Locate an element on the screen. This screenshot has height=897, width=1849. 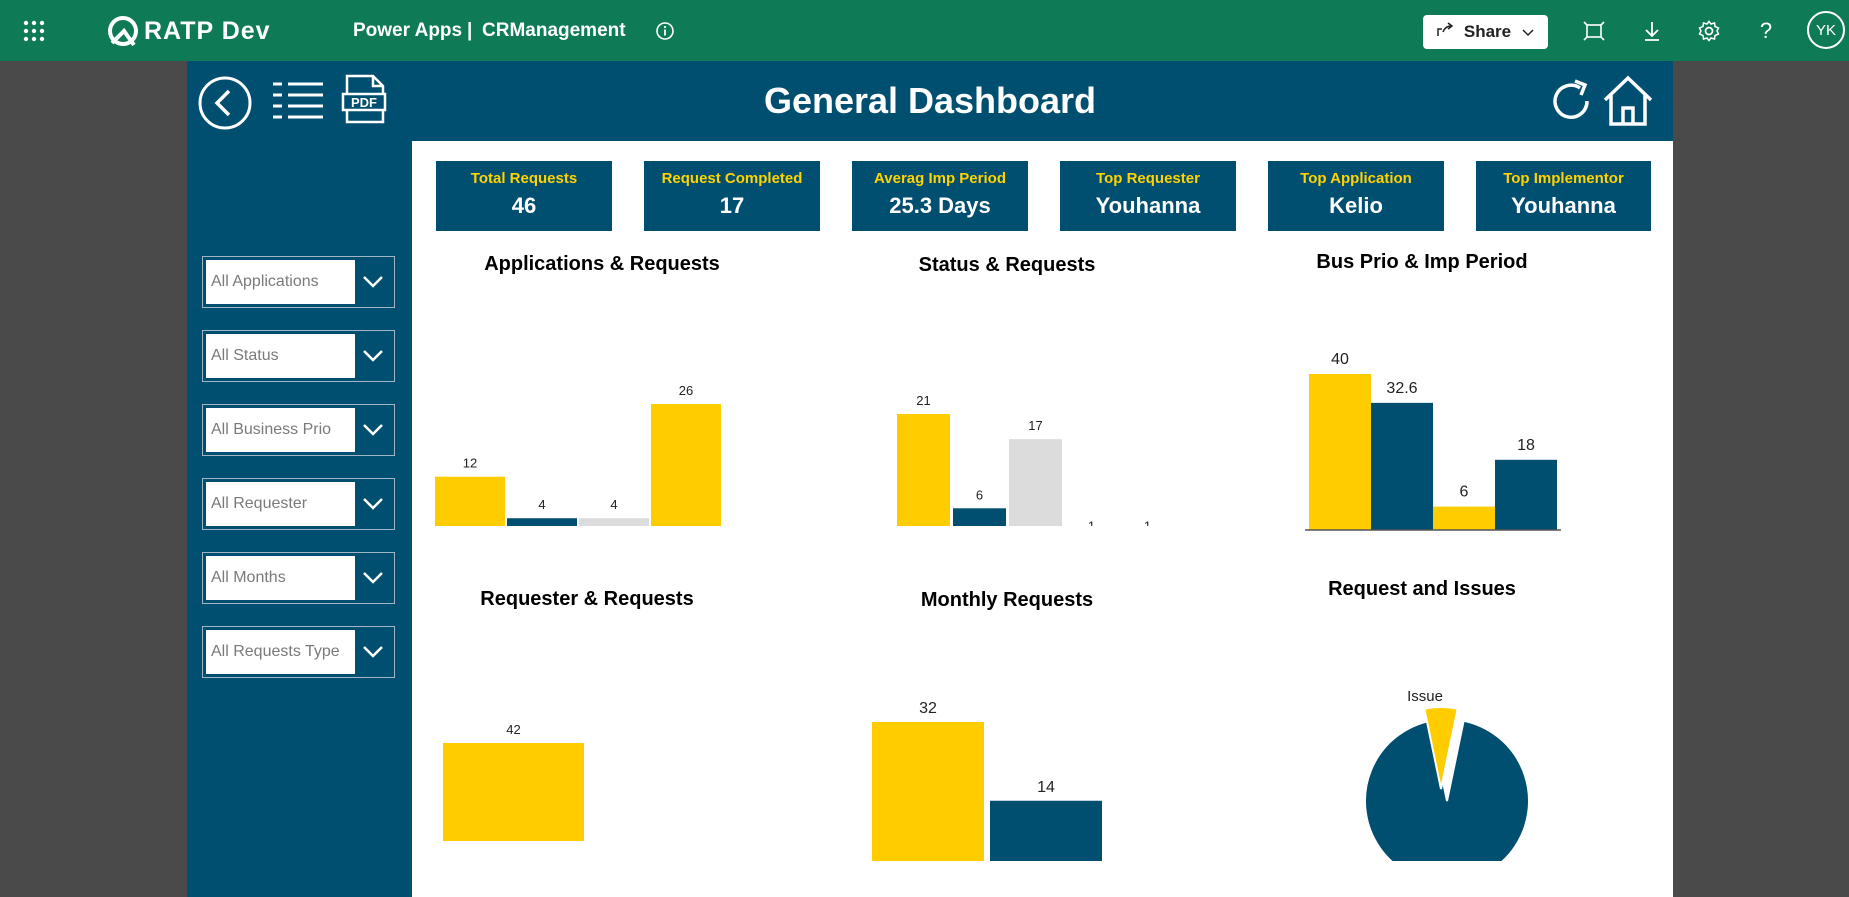
chart-title-issues: Request and Issues is located at coordinates (1422, 589).